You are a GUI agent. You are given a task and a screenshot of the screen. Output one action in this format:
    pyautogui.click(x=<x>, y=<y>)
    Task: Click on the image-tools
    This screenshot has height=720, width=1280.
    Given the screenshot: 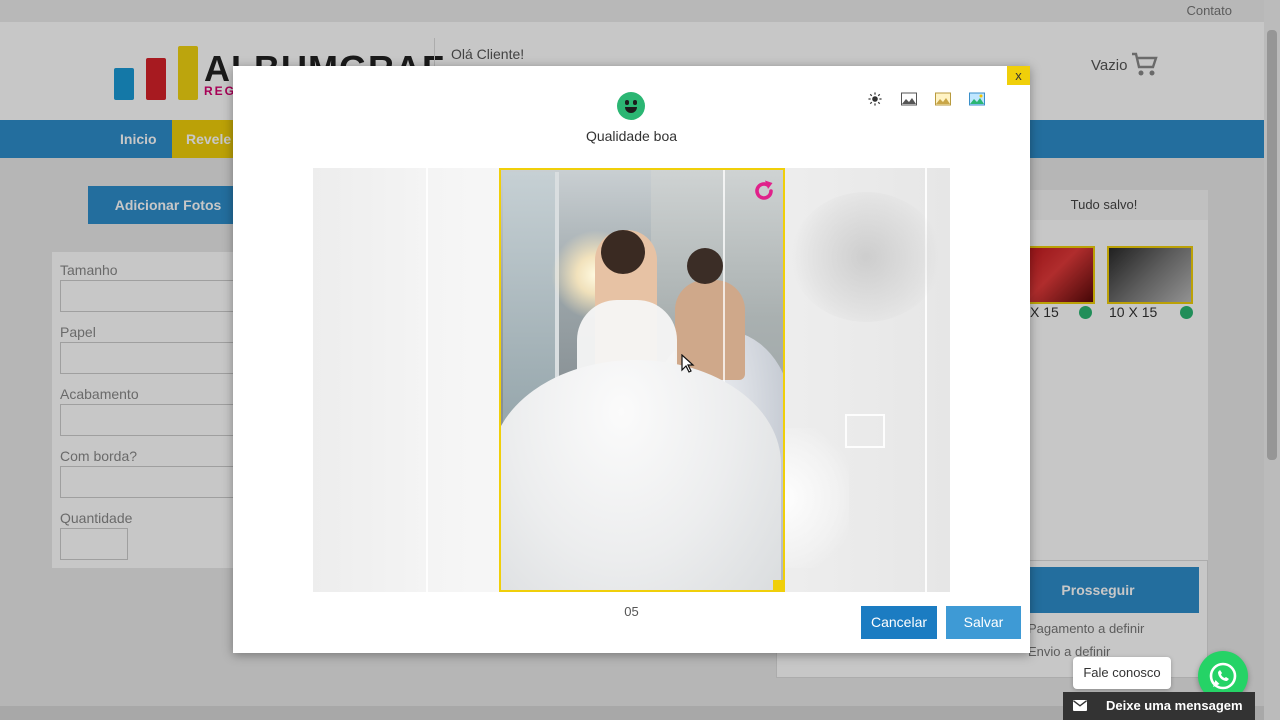 What is the action you would take?
    pyautogui.click(x=926, y=99)
    